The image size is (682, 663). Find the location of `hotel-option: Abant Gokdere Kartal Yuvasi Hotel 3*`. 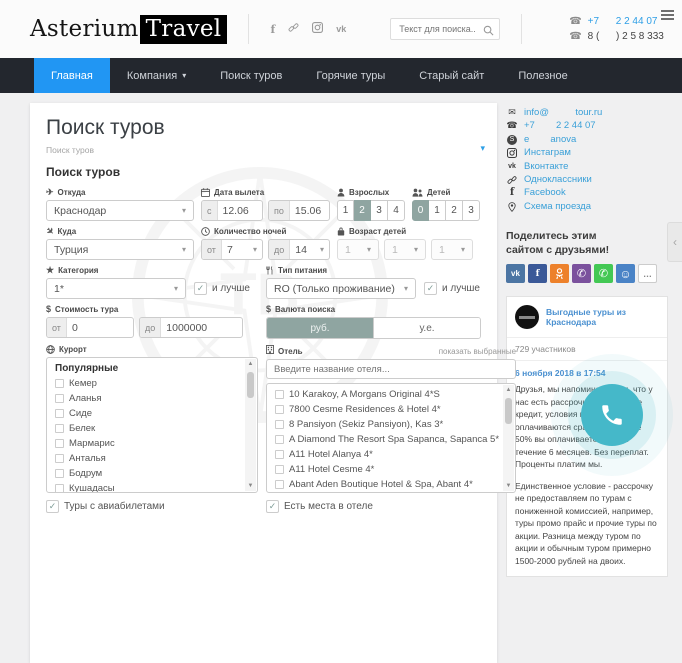

hotel-option: Abant Gokdere Kartal Yuvasi Hotel 3* is located at coordinates (387, 492).